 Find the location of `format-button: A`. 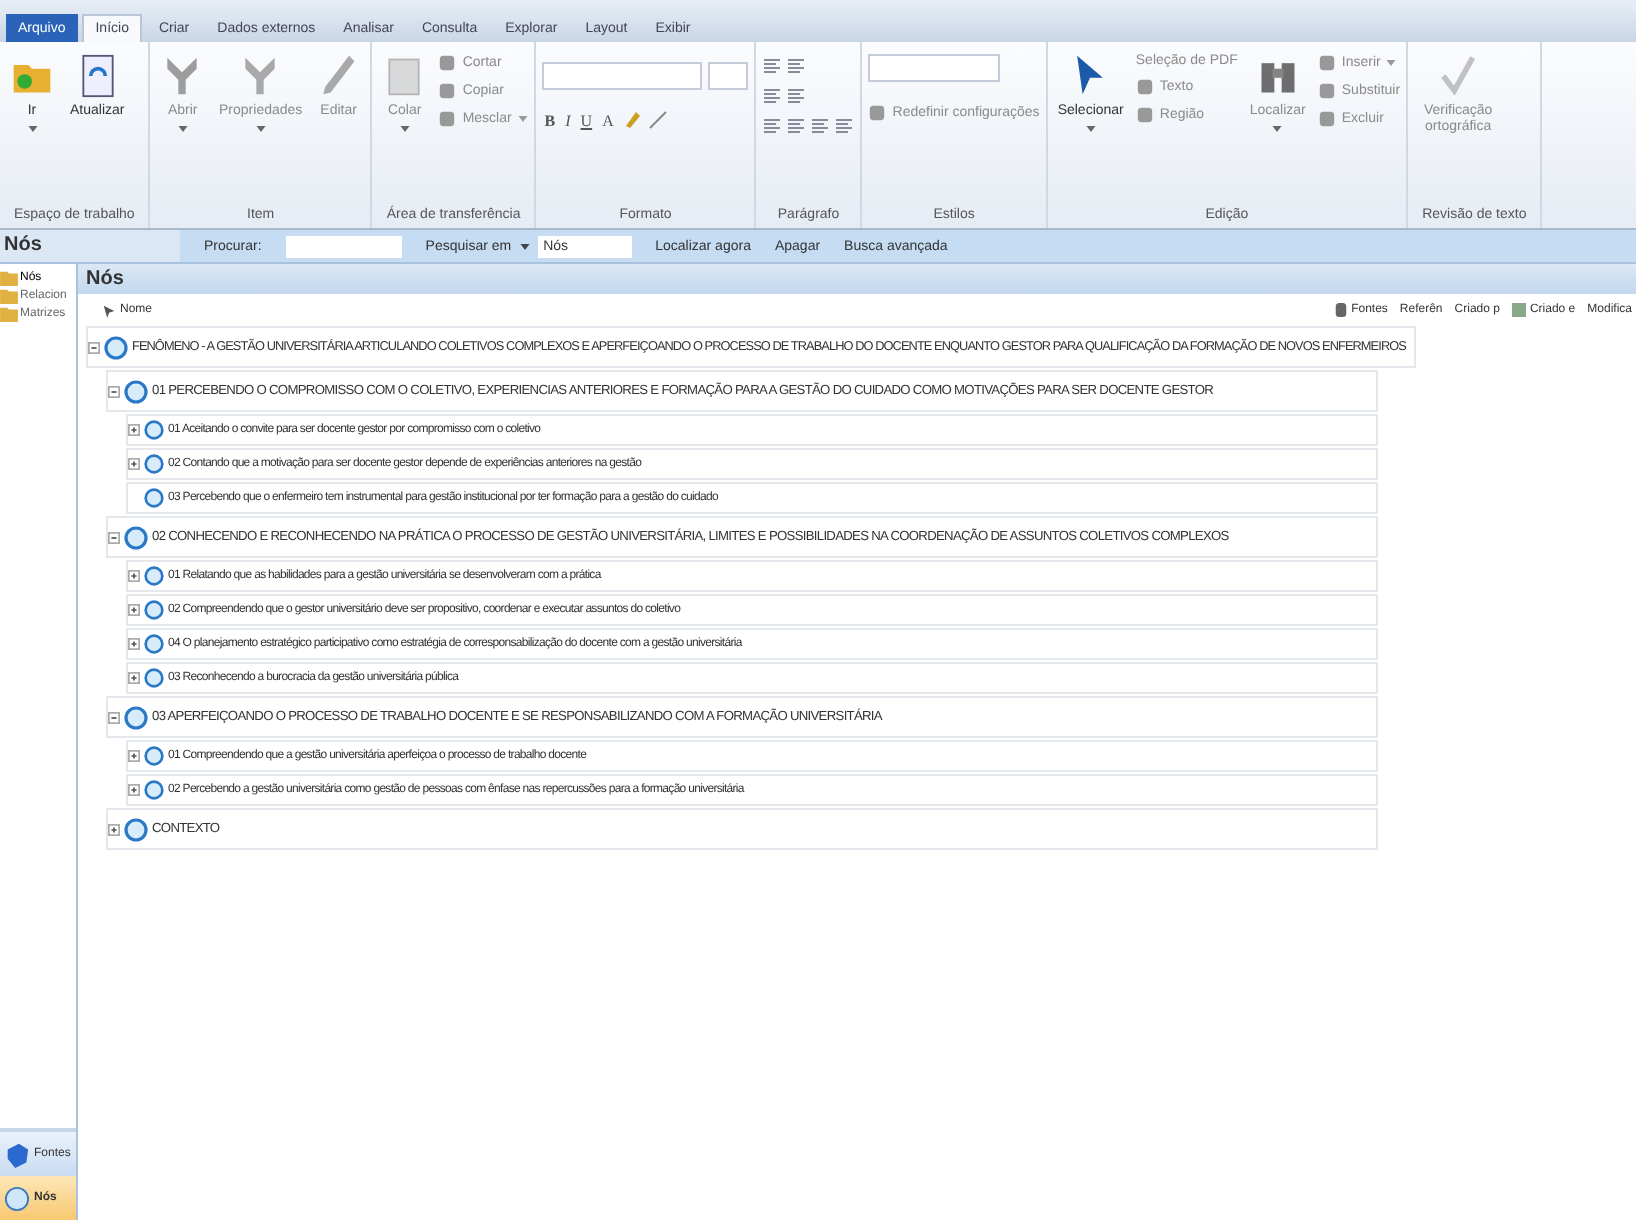

format-button: A is located at coordinates (608, 120).